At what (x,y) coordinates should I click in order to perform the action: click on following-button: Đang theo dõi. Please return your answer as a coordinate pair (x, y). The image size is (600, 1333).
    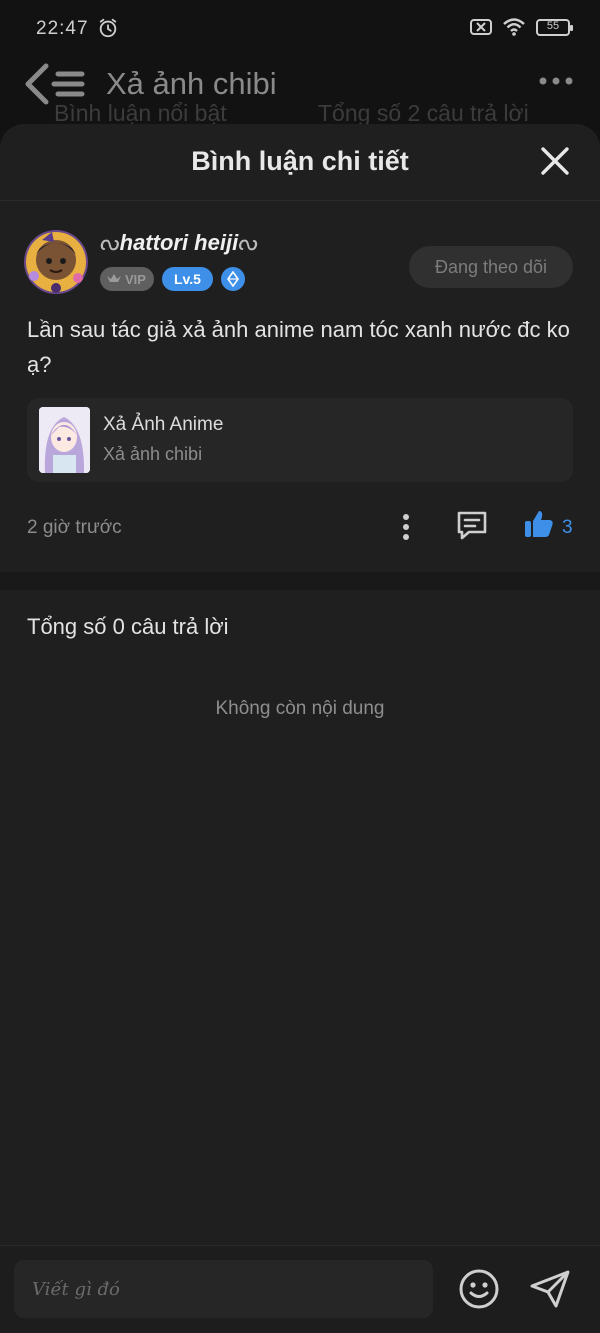
    Looking at the image, I should click on (491, 267).